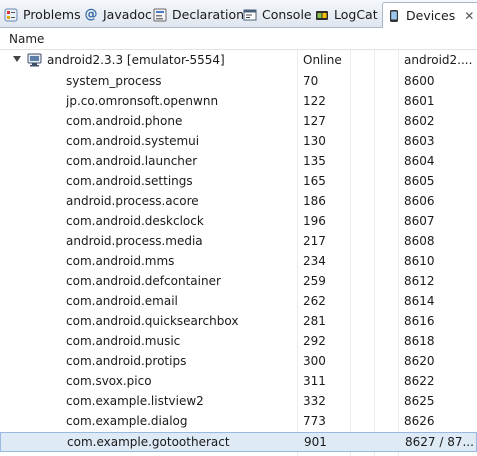 The image size is (477, 456). What do you see at coordinates (124, 121) in the screenshot?
I see `process-name: com.android.phone` at bounding box center [124, 121].